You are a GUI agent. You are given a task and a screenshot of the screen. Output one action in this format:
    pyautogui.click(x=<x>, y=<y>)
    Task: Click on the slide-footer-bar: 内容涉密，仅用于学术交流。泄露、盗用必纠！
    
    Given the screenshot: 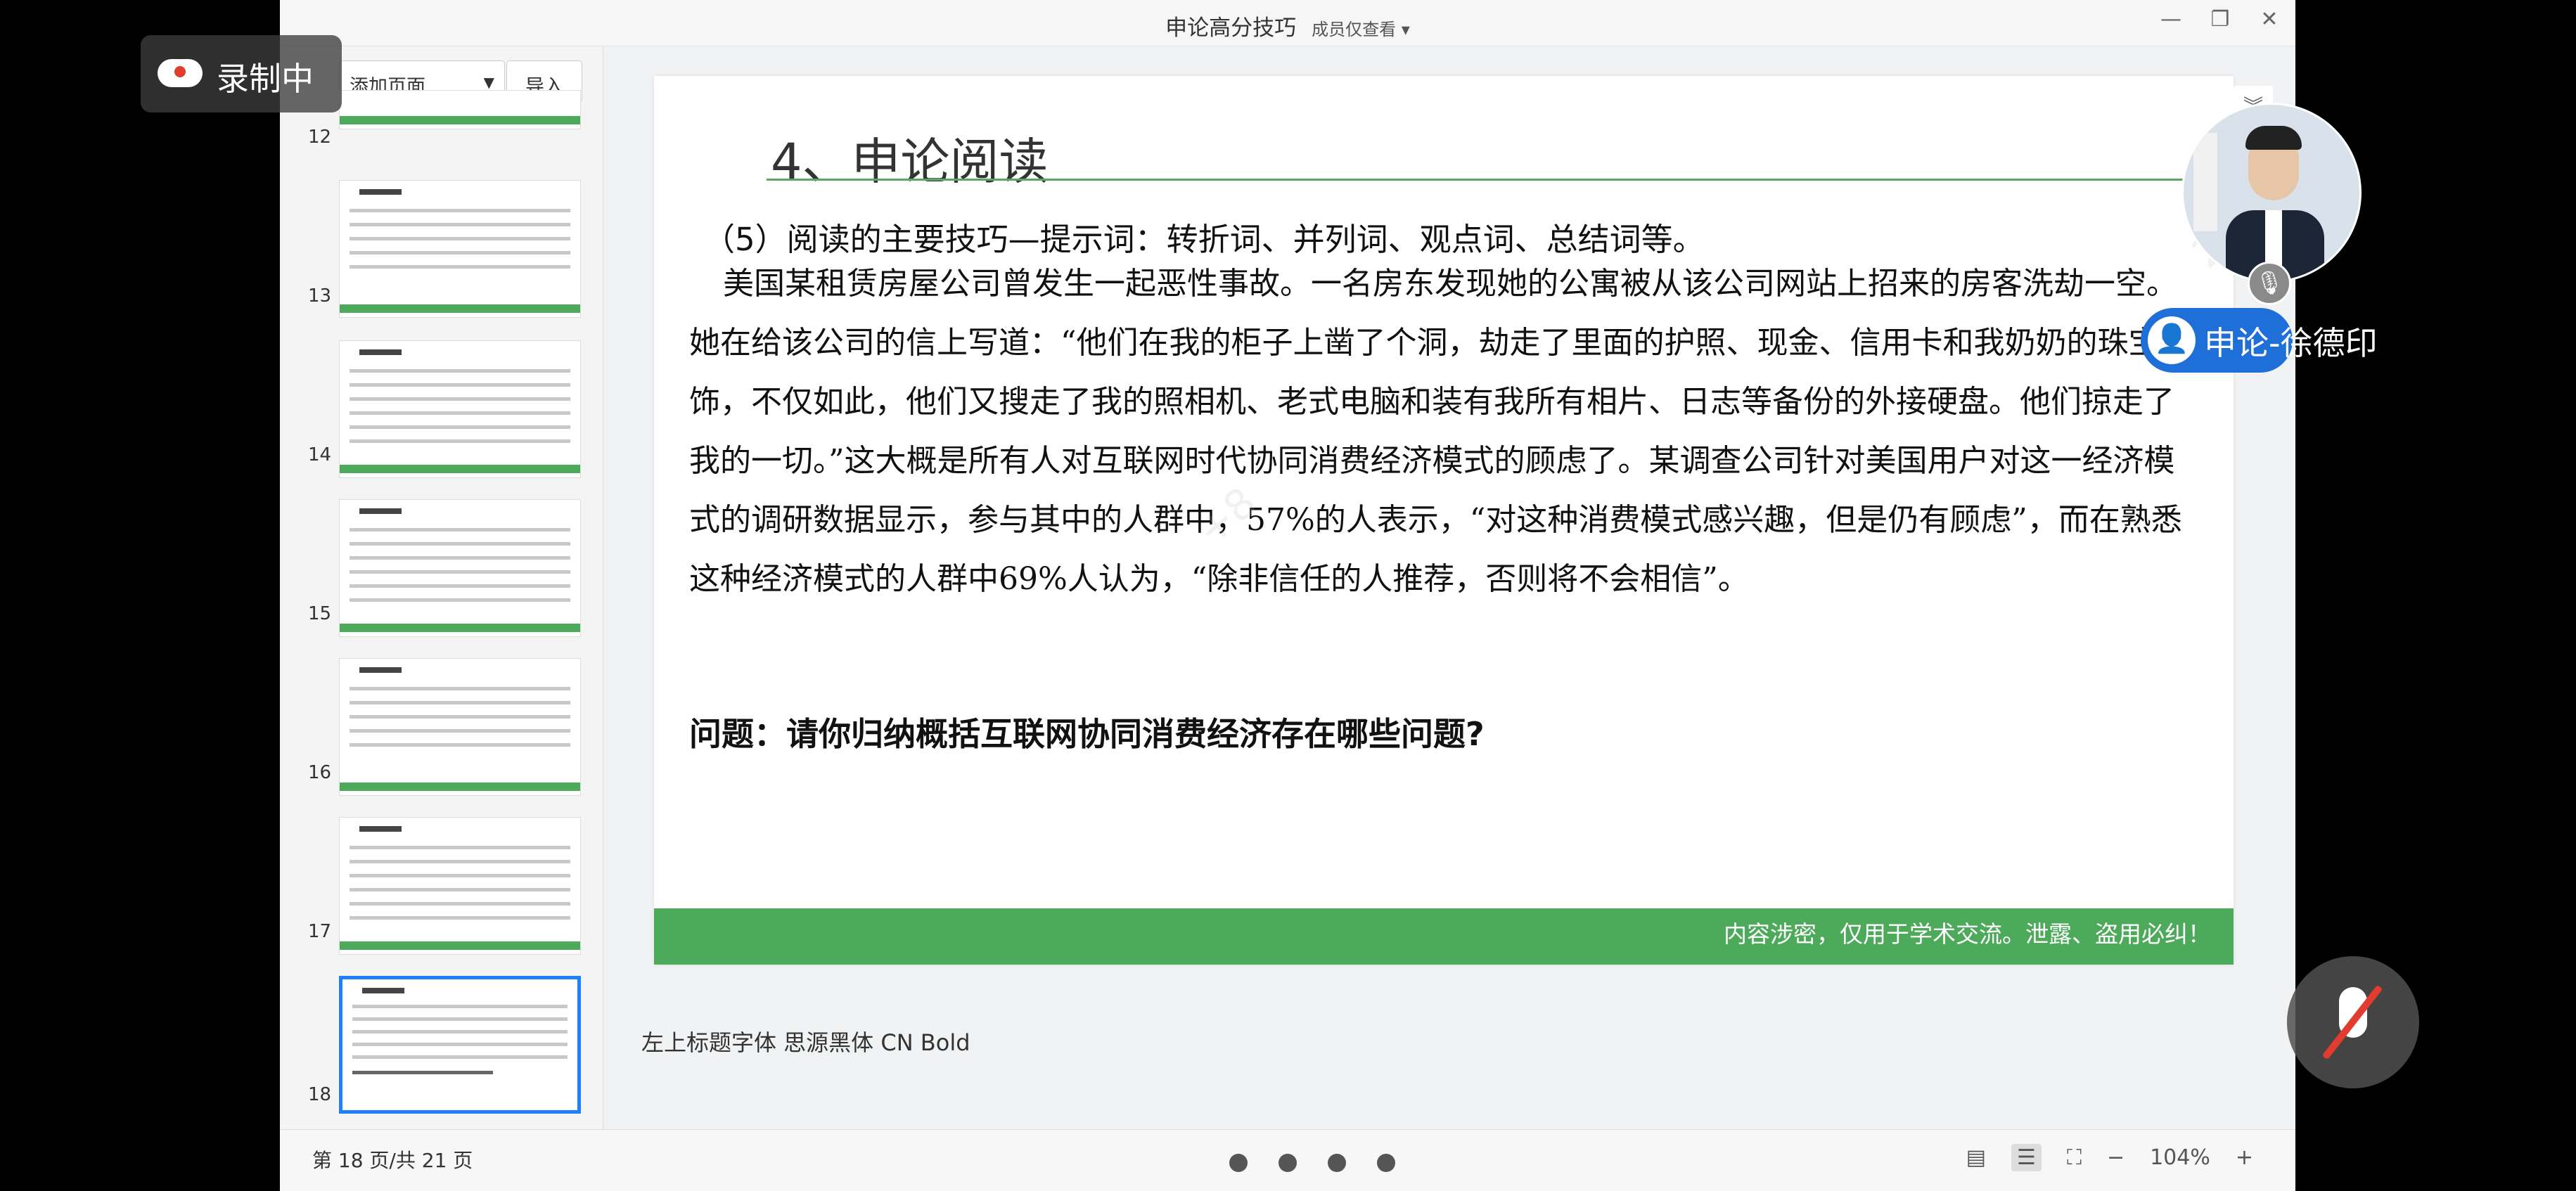 What is the action you would take?
    pyautogui.click(x=1444, y=937)
    